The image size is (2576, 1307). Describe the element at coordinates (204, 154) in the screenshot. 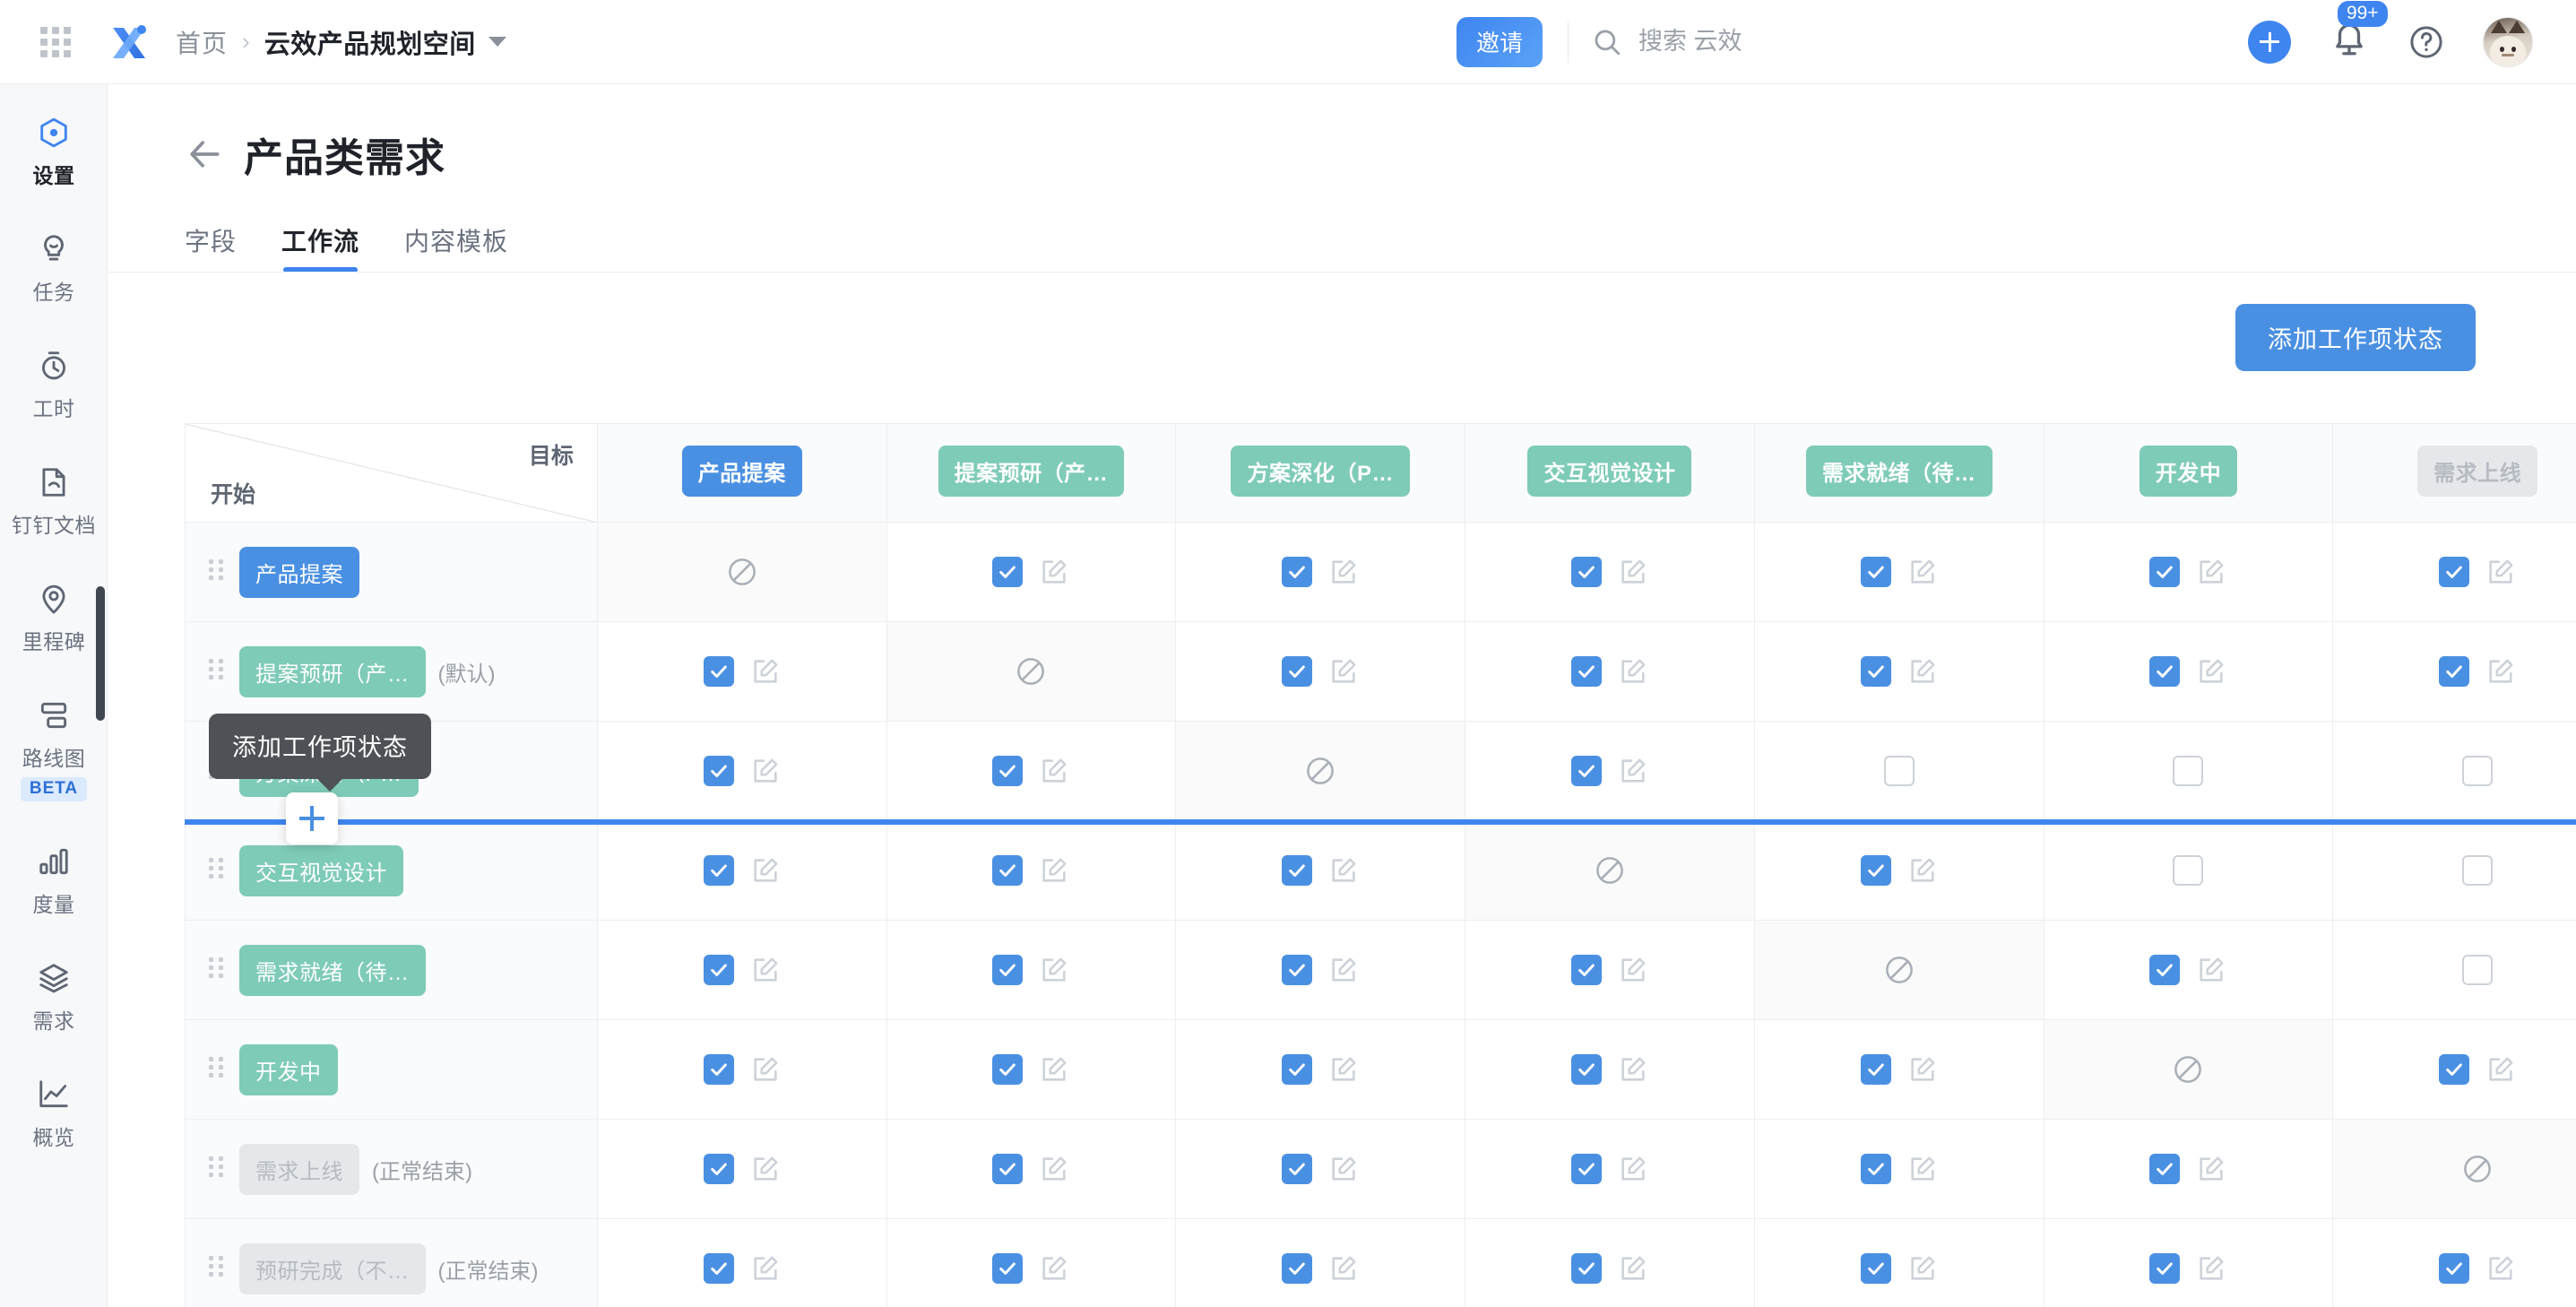

I see `back-arrow-icon` at that location.